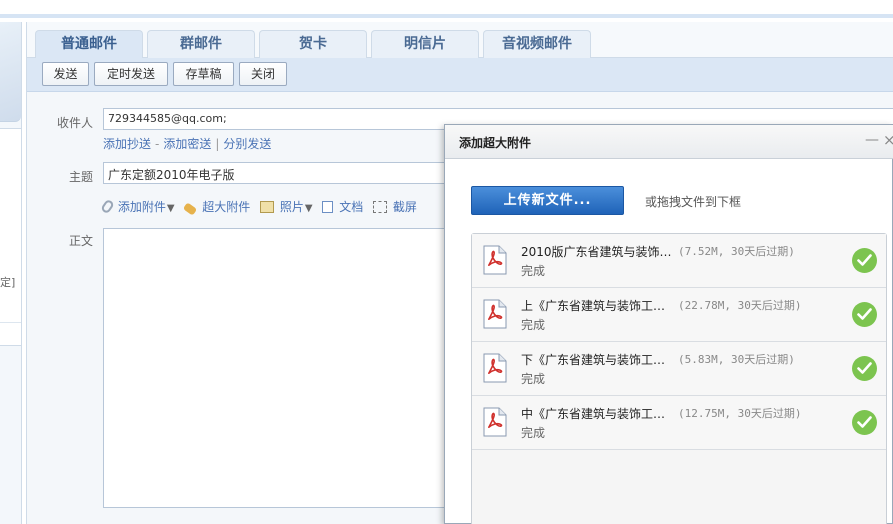 The width and height of the screenshot is (893, 524). I want to click on sidebar-panel-top, so click(10, 72).